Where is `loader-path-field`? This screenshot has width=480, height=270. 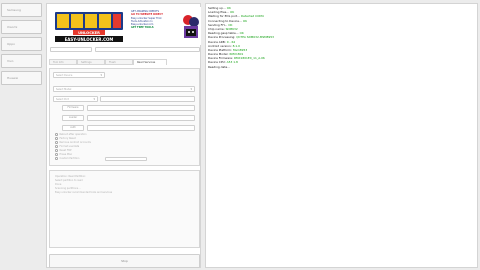
loader-path-field is located at coordinates (141, 118).